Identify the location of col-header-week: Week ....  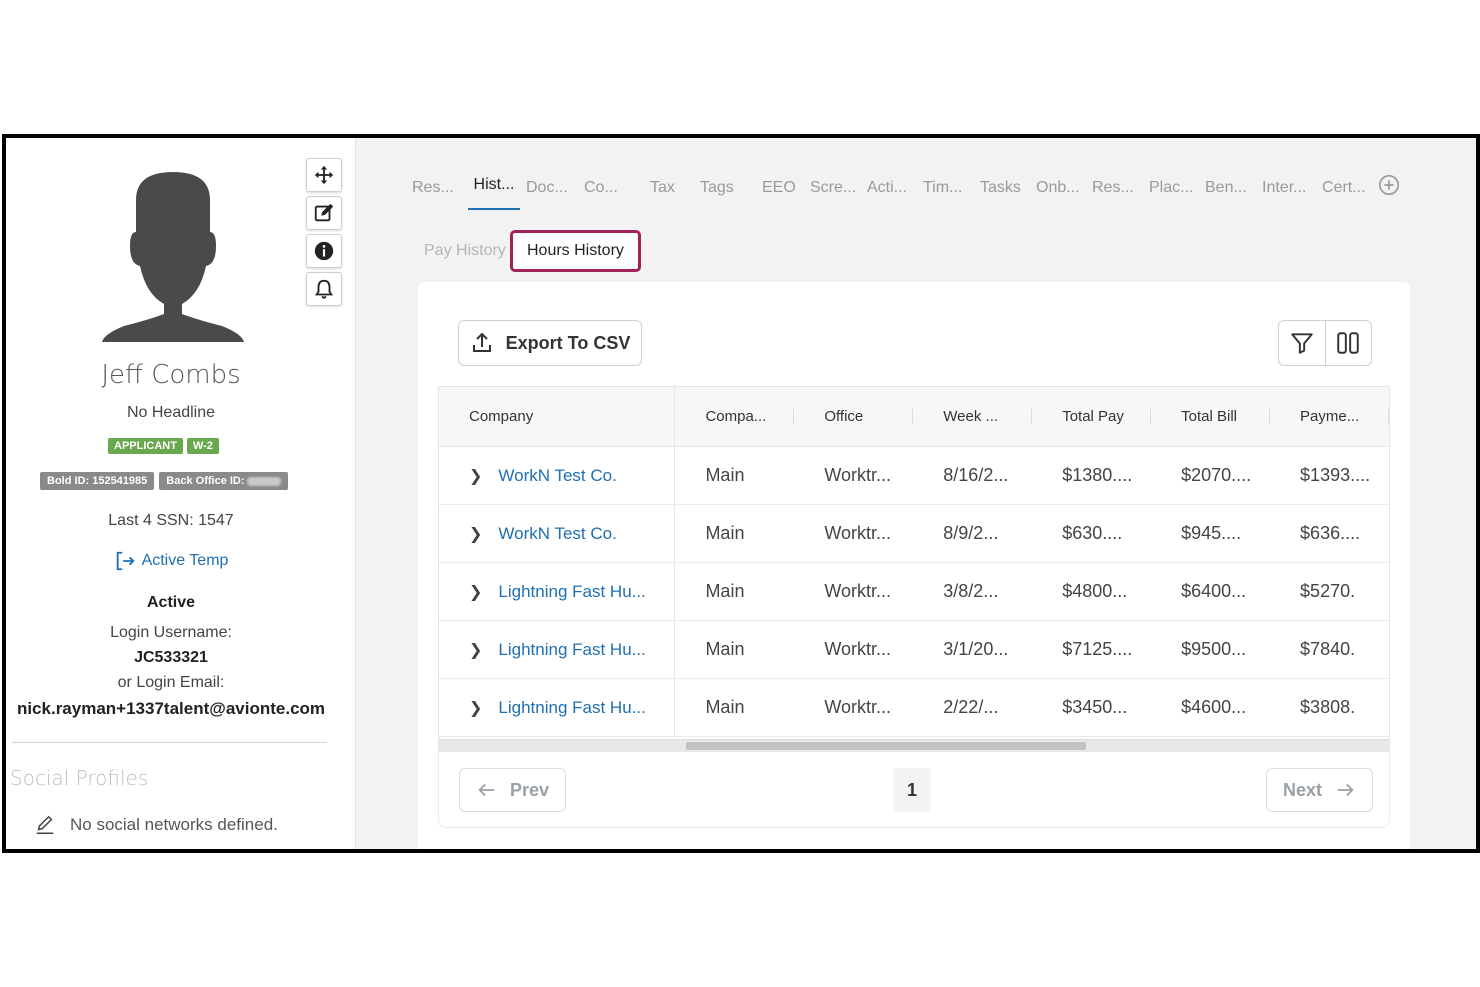
(973, 416).